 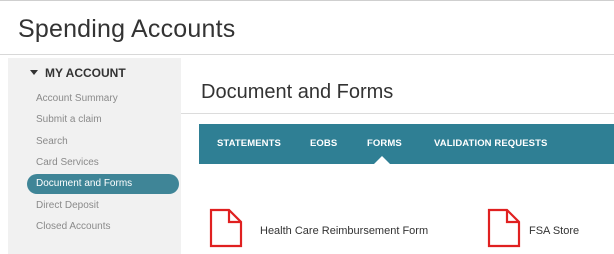 I want to click on form-link-fsa-store: FSA Store, so click(x=541, y=231).